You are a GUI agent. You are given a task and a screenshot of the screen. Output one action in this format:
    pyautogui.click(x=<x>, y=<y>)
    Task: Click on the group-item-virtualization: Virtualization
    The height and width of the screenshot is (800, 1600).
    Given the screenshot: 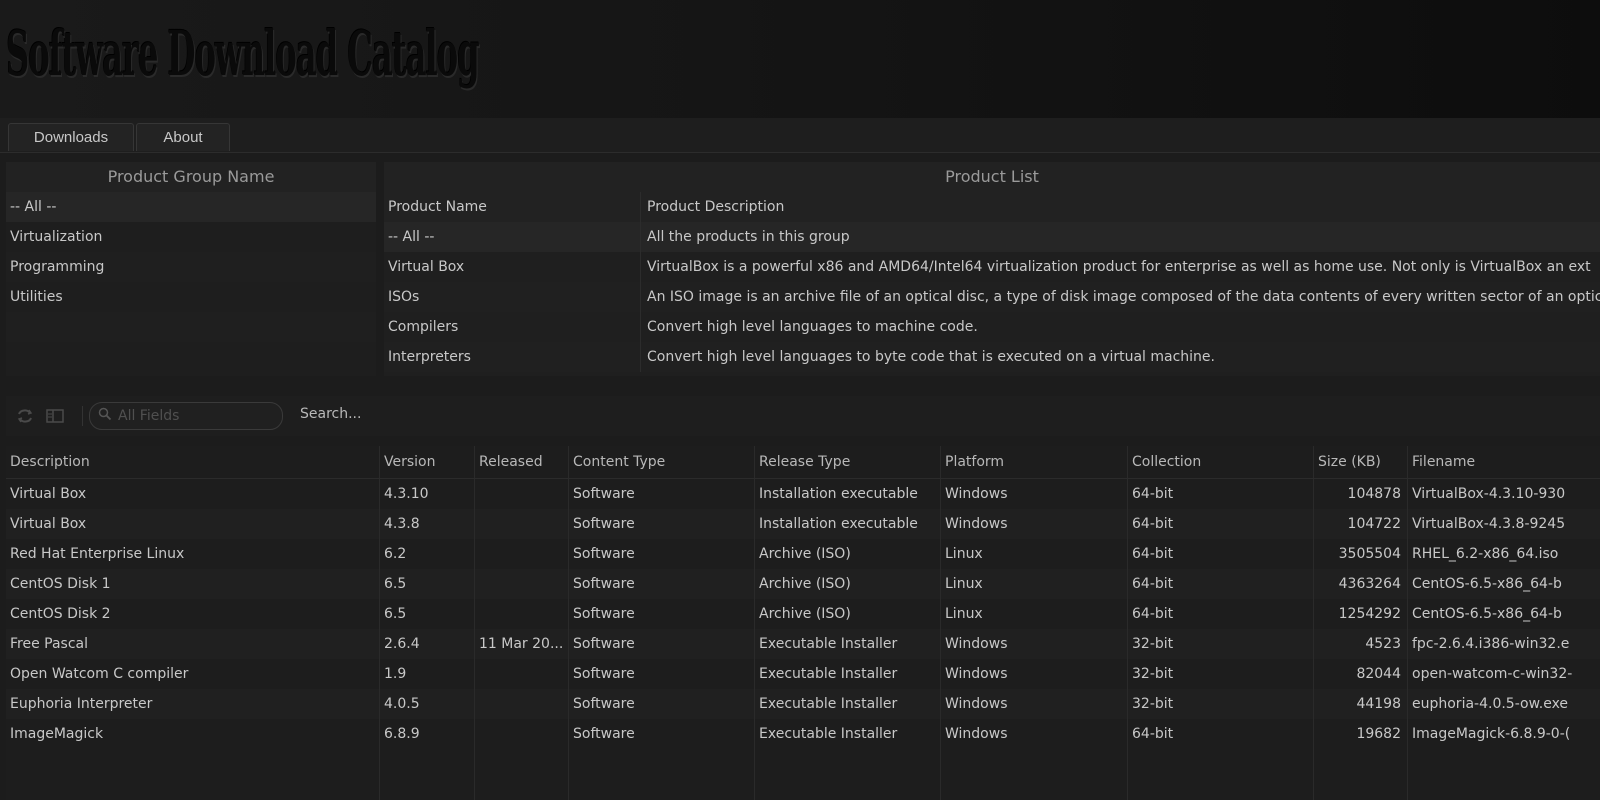 What is the action you would take?
    pyautogui.click(x=191, y=237)
    